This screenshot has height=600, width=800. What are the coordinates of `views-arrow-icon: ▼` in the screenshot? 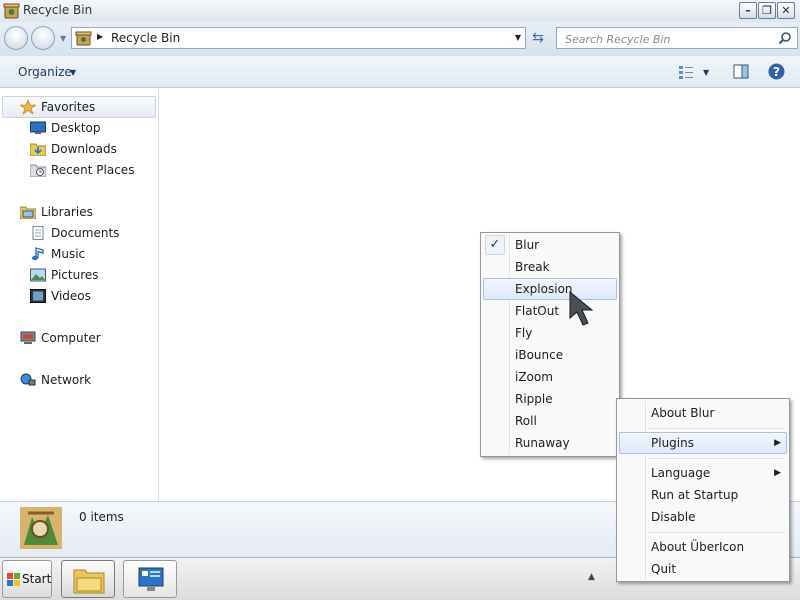 It's located at (706, 72).